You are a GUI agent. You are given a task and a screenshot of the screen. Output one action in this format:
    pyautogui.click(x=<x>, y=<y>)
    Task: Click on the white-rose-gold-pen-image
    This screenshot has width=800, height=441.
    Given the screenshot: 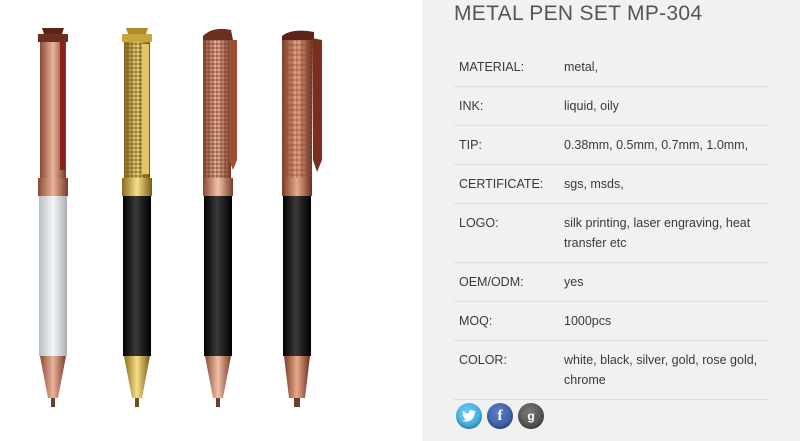 What is the action you would take?
    pyautogui.click(x=53, y=217)
    